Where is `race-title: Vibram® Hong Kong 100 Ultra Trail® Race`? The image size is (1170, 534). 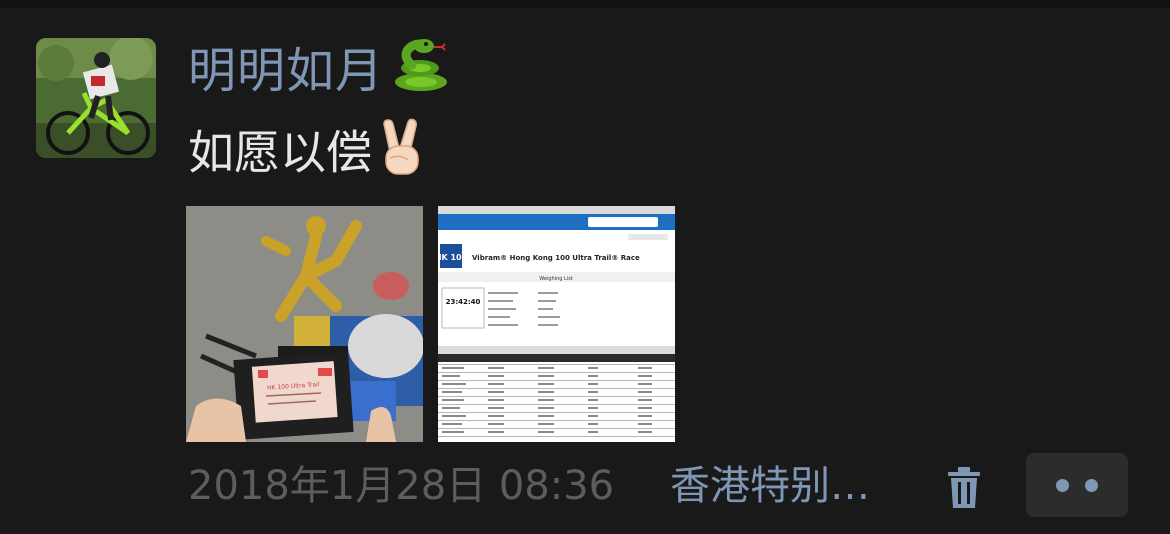 race-title: Vibram® Hong Kong 100 Ultra Trail® Race is located at coordinates (556, 258).